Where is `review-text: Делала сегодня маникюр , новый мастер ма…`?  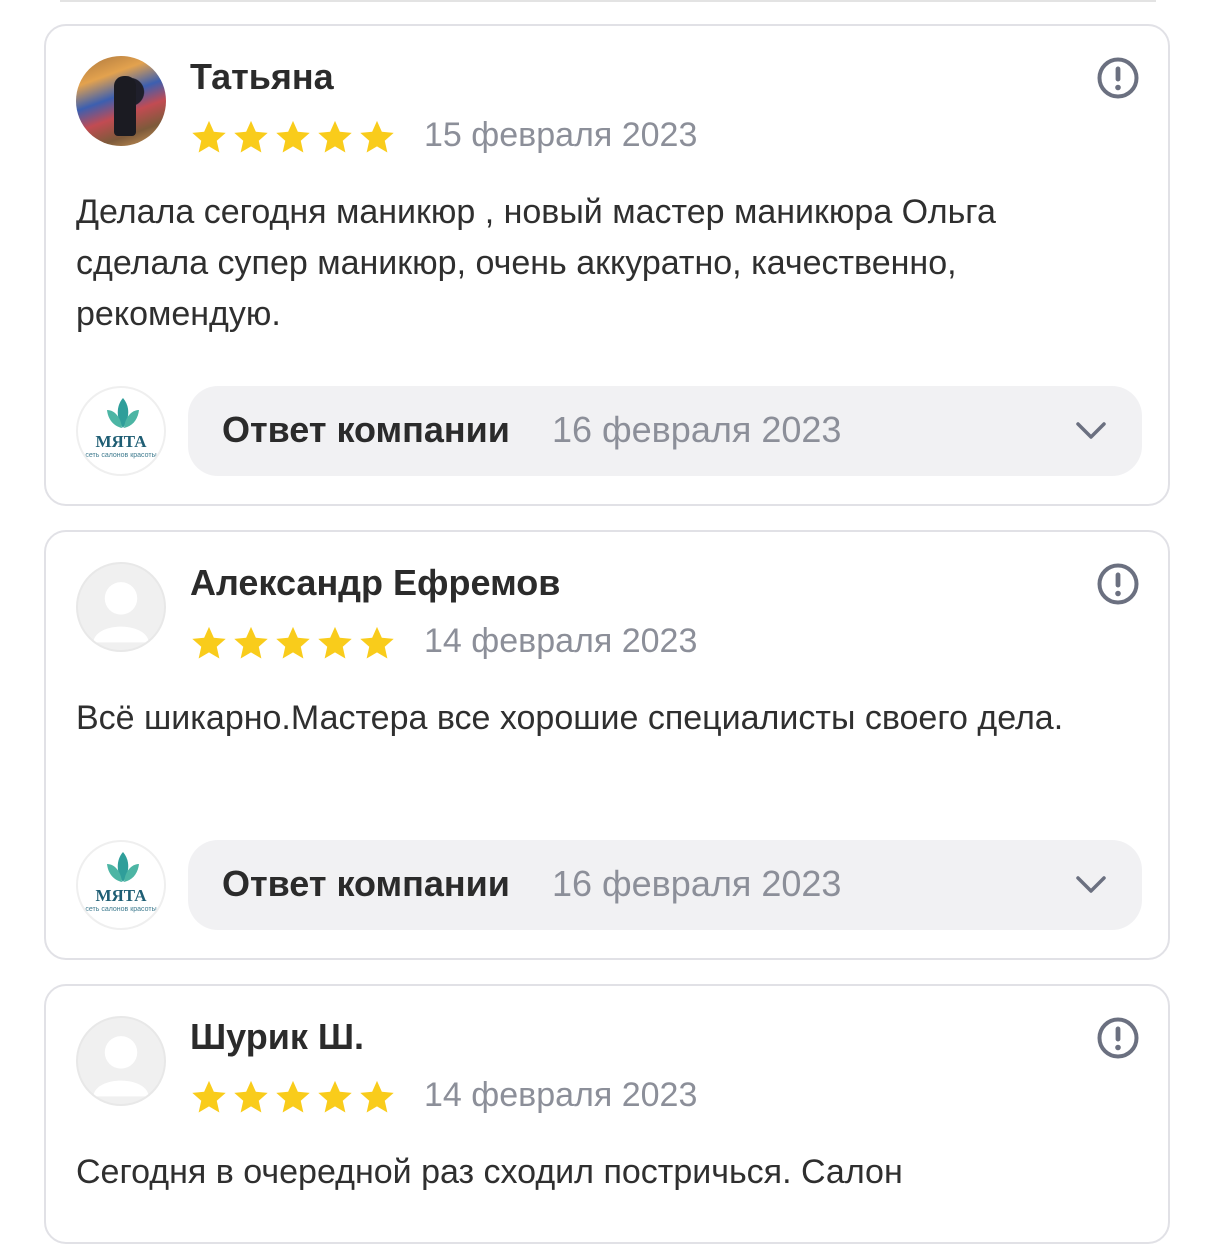 review-text: Делала сегодня маникюр , новый мастер ма… is located at coordinates (536, 263).